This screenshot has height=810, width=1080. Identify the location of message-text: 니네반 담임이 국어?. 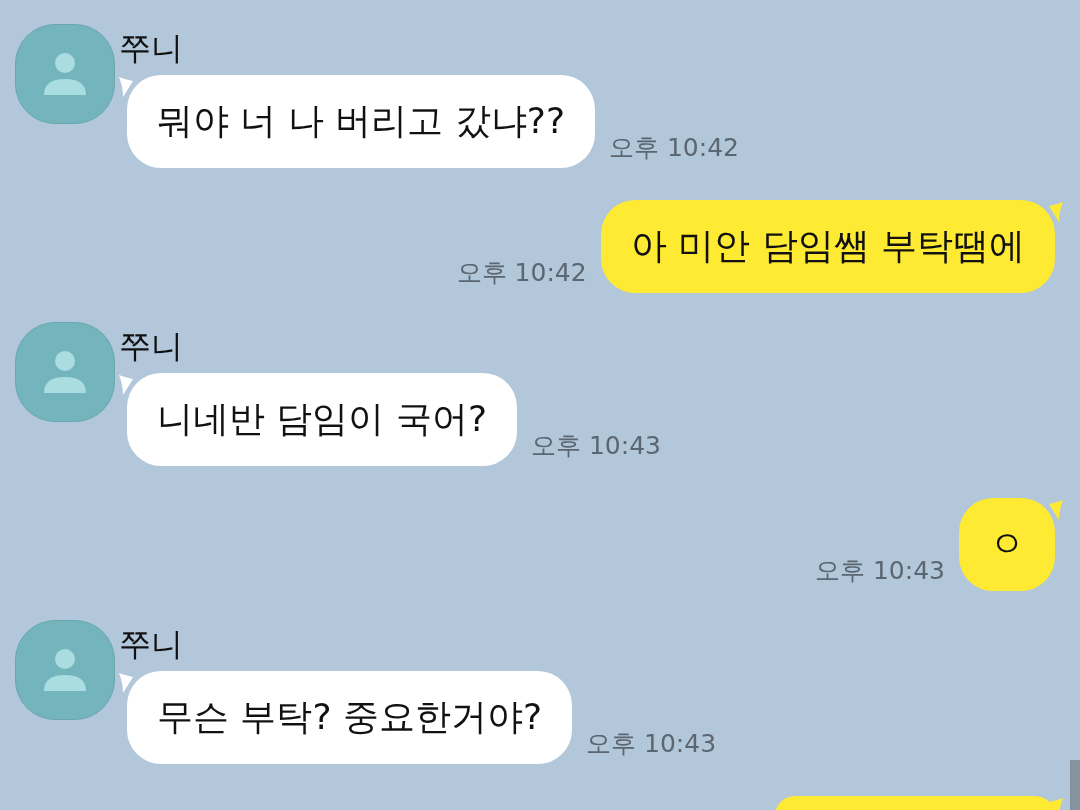
(322, 419).